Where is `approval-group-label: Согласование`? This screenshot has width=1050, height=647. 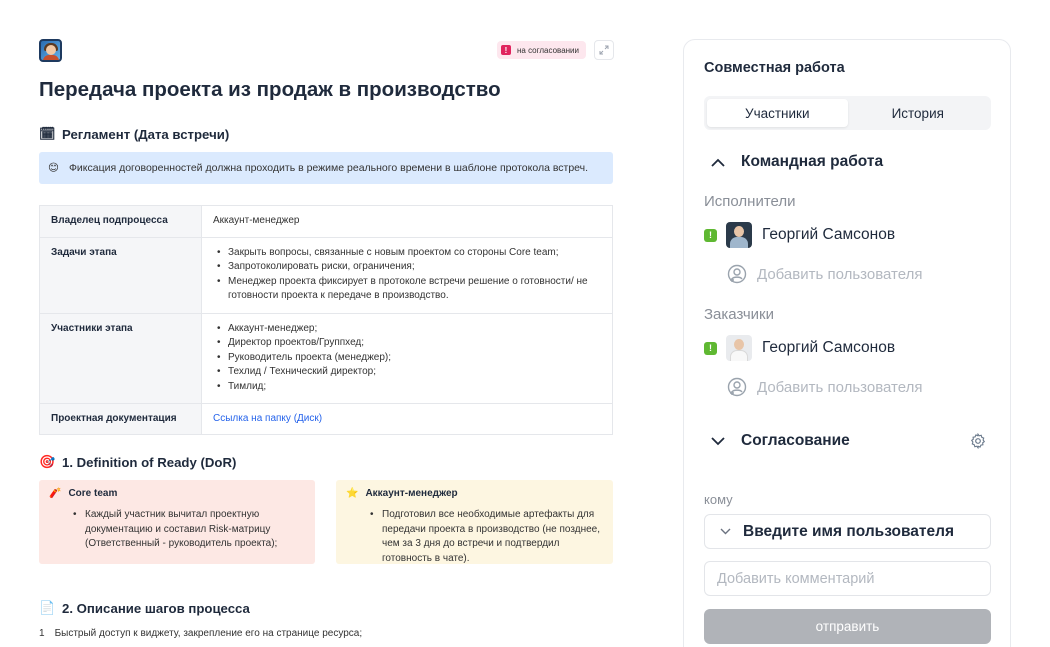 approval-group-label: Согласование is located at coordinates (795, 440).